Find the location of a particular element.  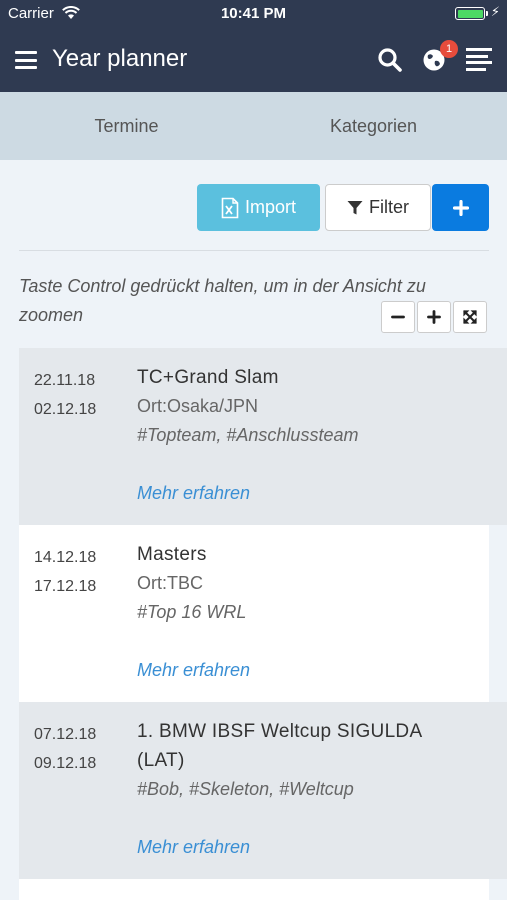

event-start-date: 07.12.18 is located at coordinates (65, 734).